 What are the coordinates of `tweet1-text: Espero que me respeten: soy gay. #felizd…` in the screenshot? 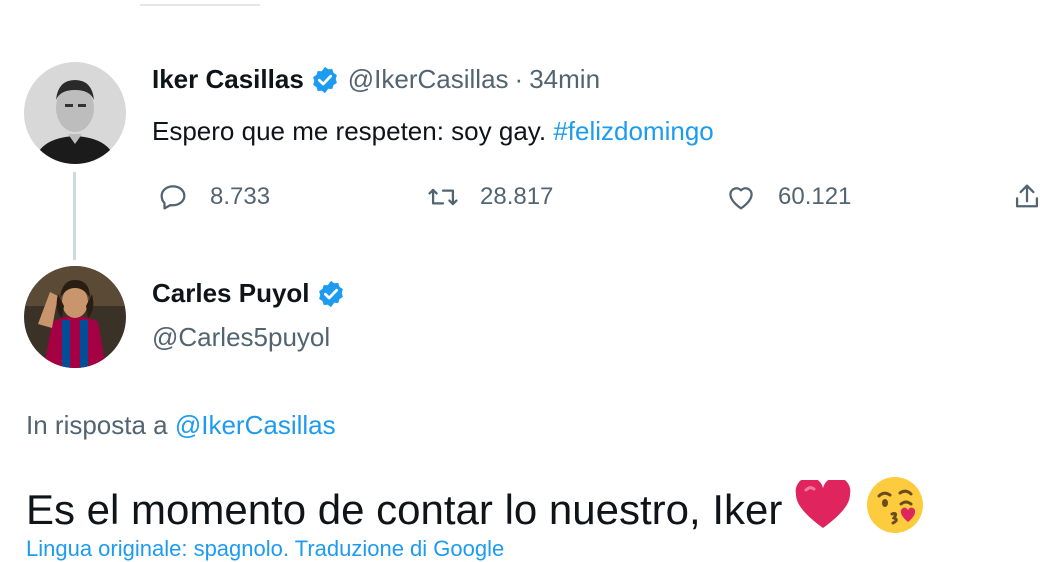 It's located at (433, 131).